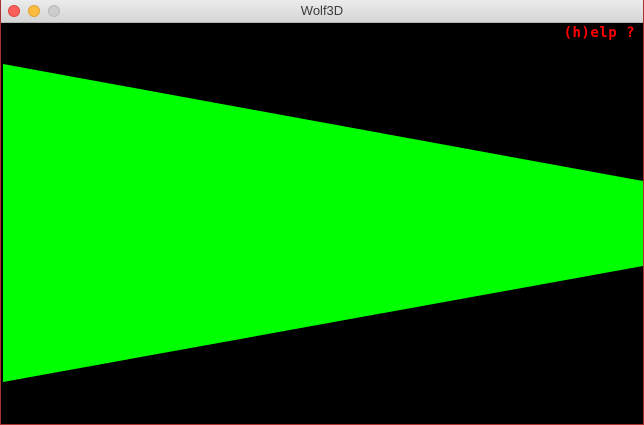 This screenshot has width=644, height=425. I want to click on window-title: Wolf3D, so click(322, 10).